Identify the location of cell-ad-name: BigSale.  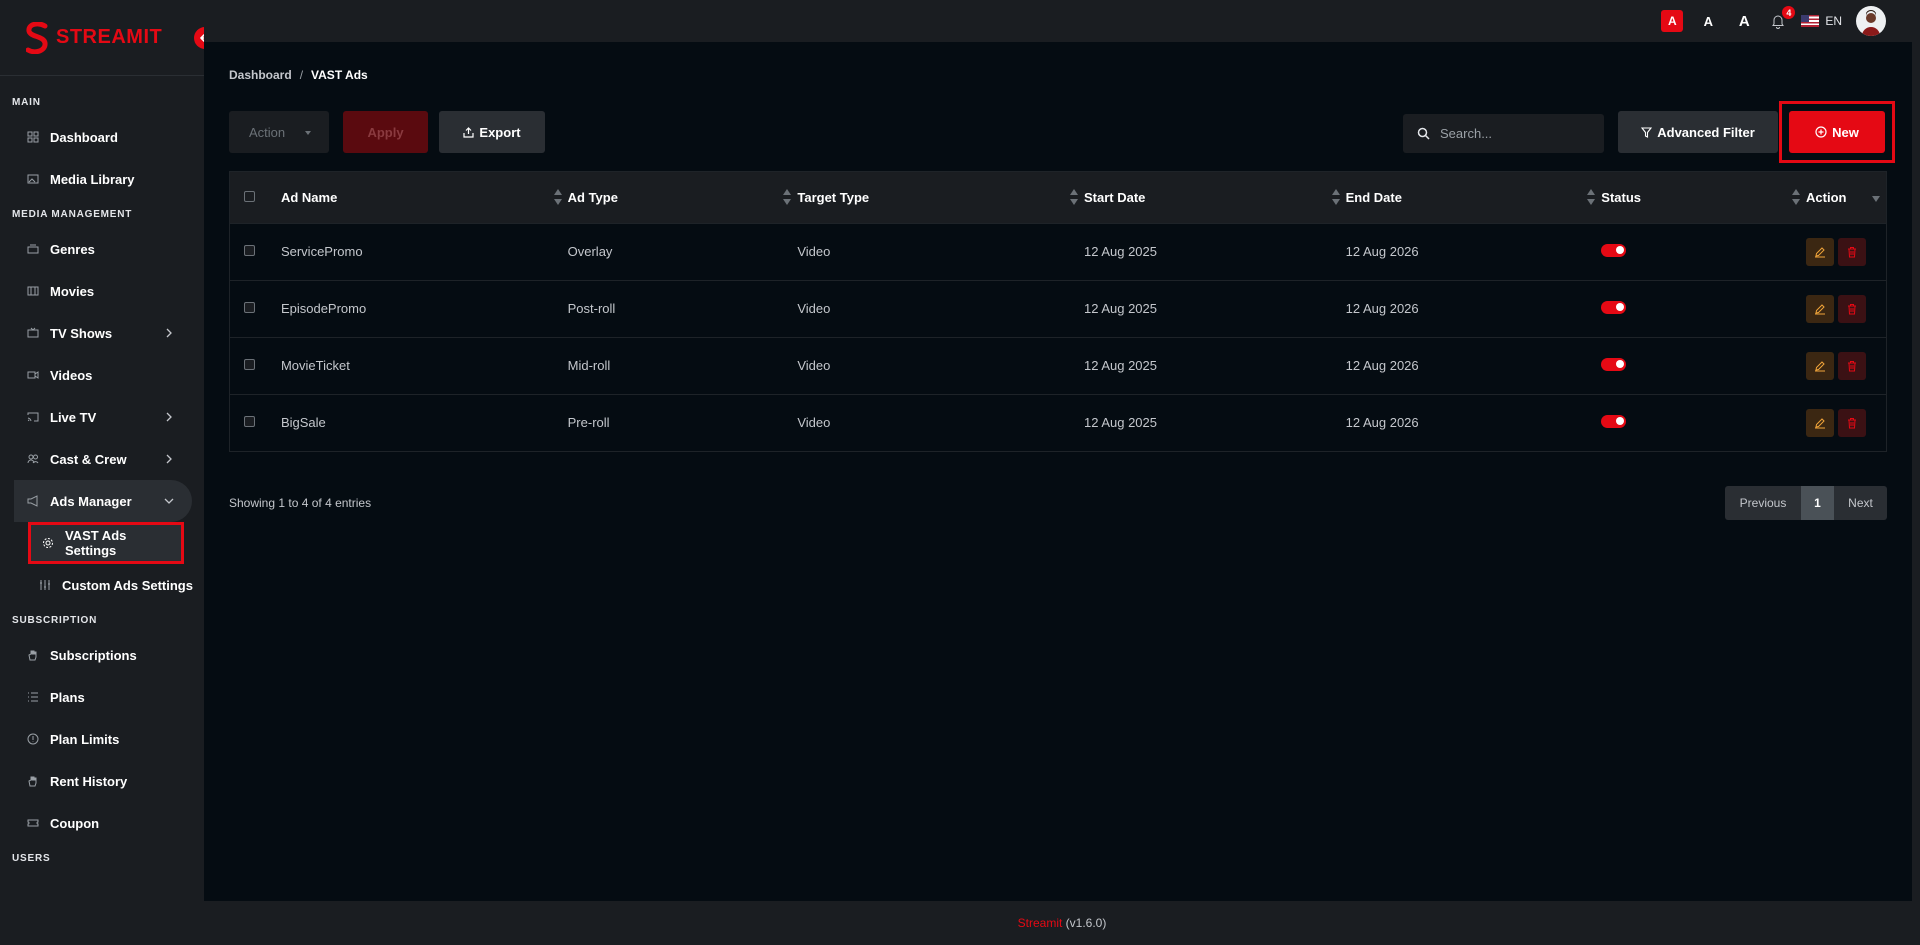
(424, 422).